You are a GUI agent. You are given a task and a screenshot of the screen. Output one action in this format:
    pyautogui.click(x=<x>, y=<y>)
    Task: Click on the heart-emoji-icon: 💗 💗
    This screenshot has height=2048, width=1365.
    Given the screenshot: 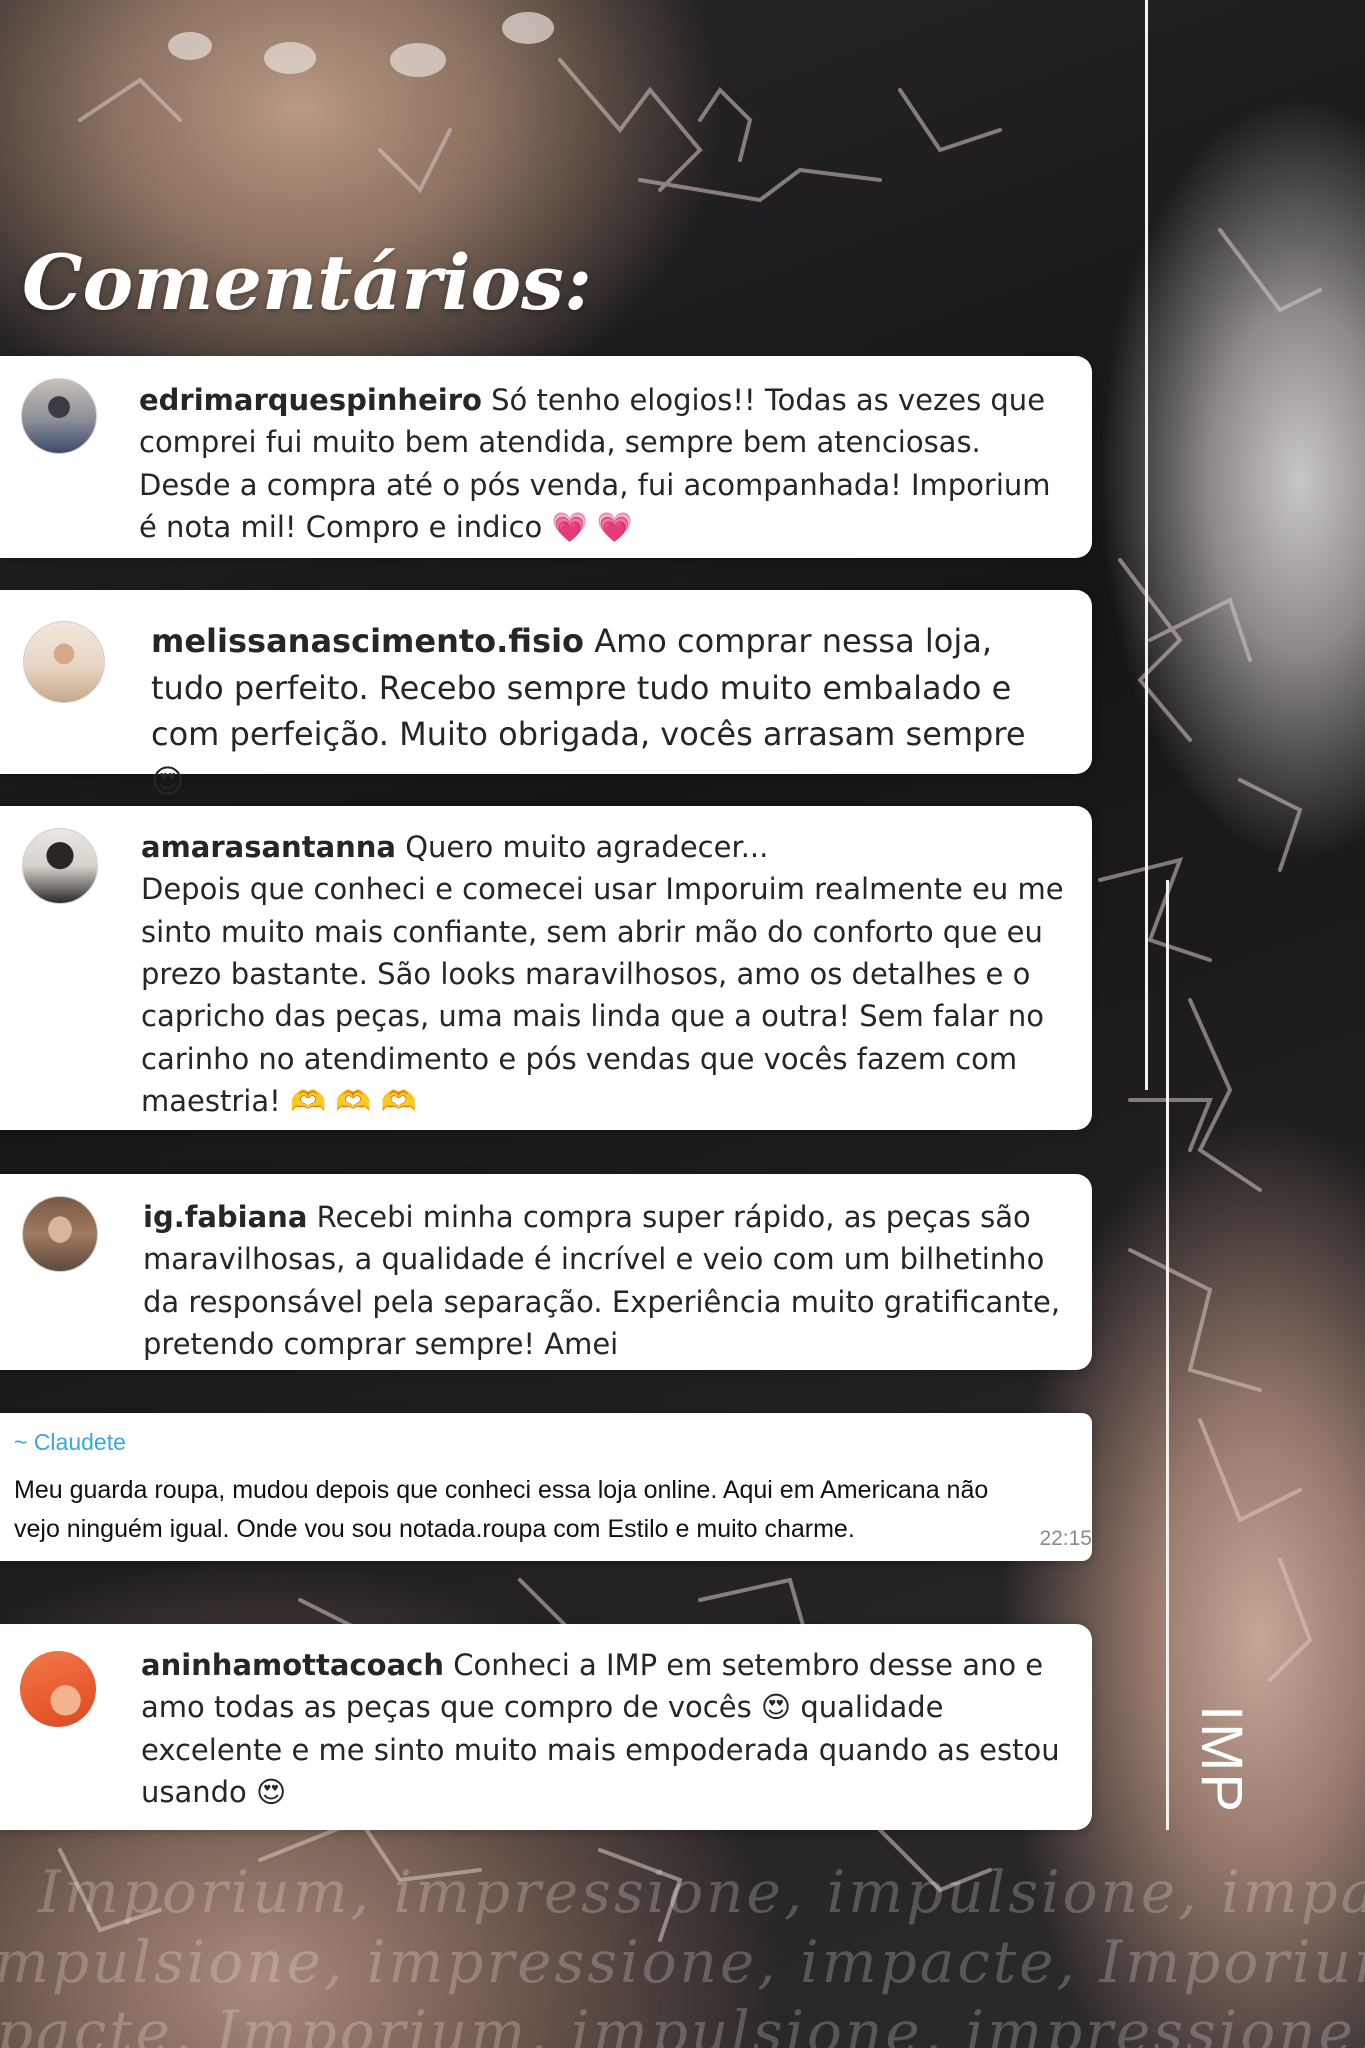 What is the action you would take?
    pyautogui.click(x=592, y=526)
    